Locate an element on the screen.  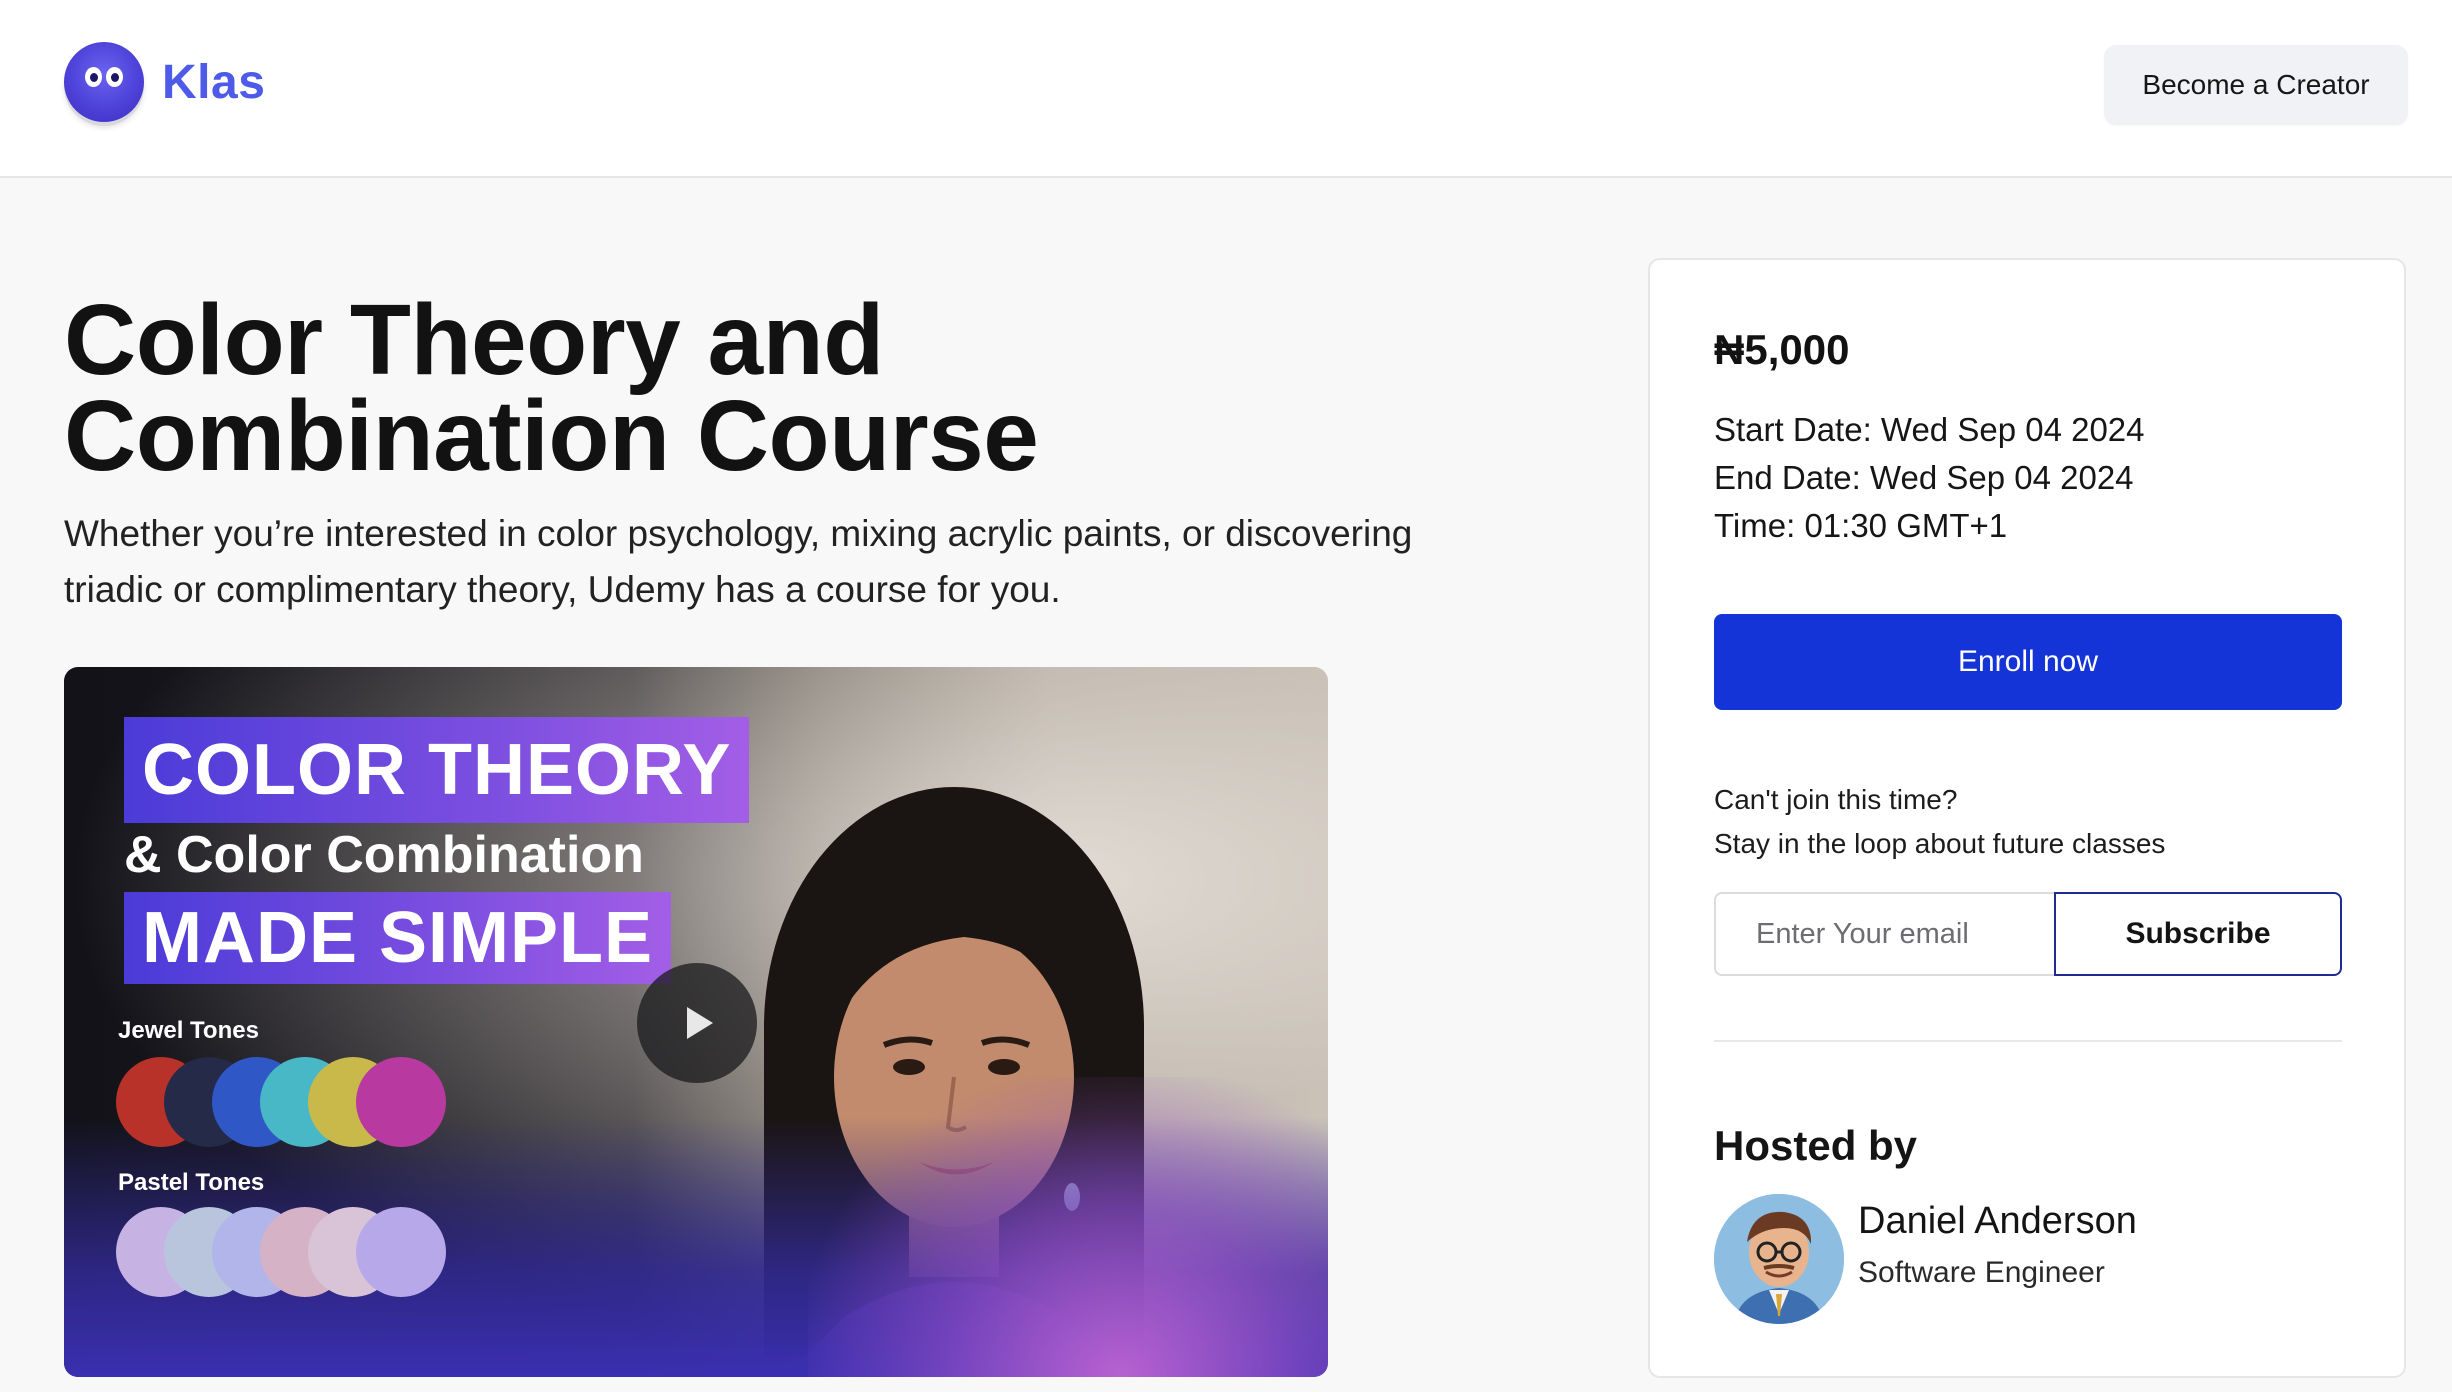
subscribe-button: Subscribe is located at coordinates (2198, 934).